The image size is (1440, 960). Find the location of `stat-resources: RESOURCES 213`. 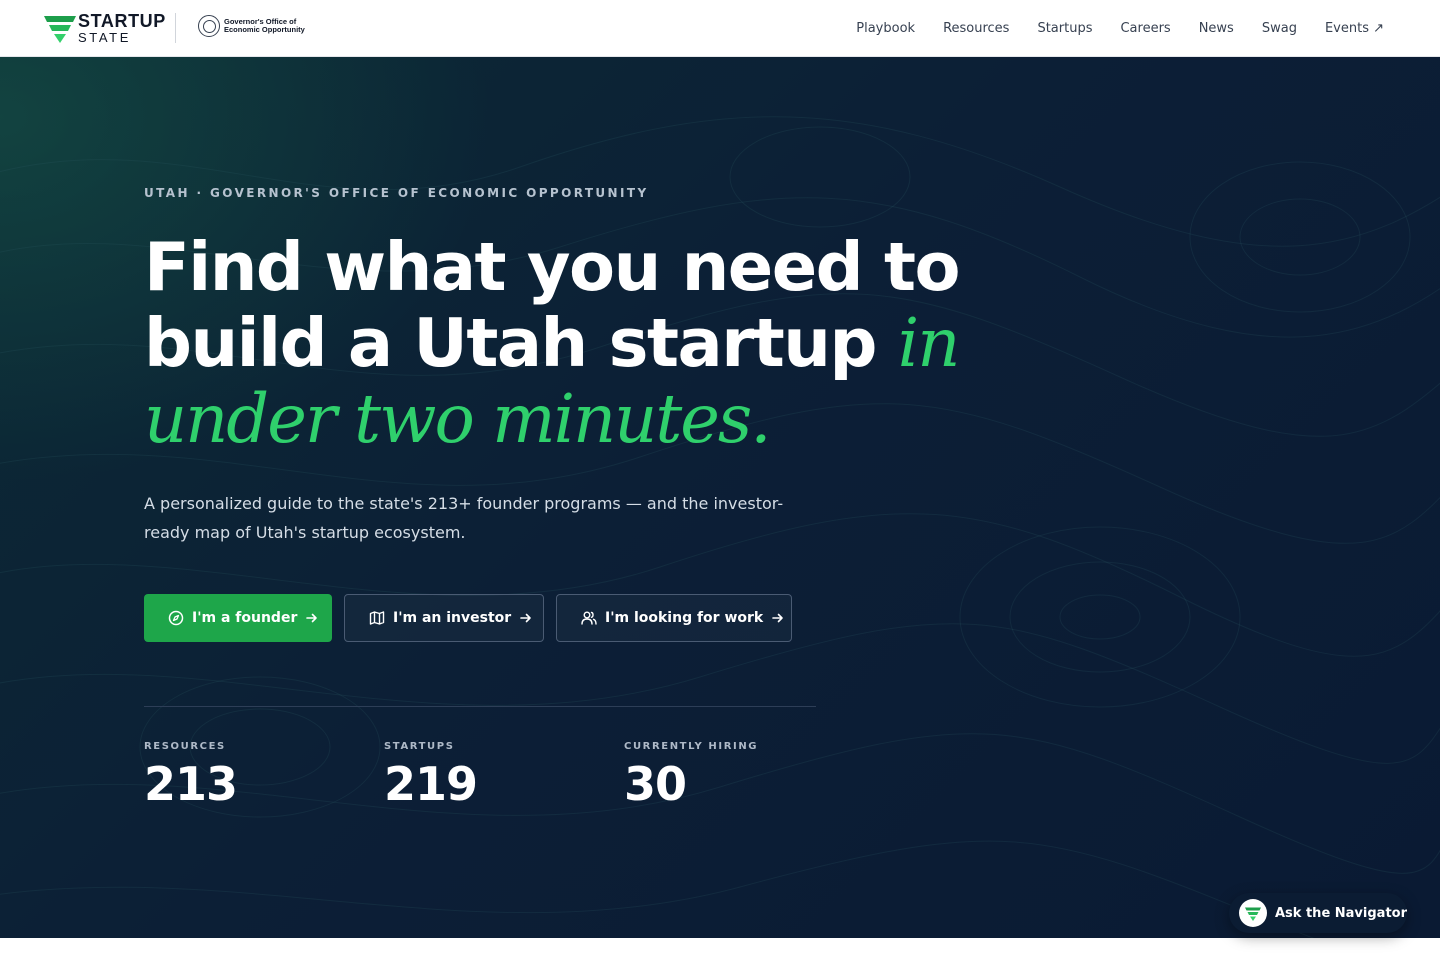

stat-resources: RESOURCES 213 is located at coordinates (191, 776).